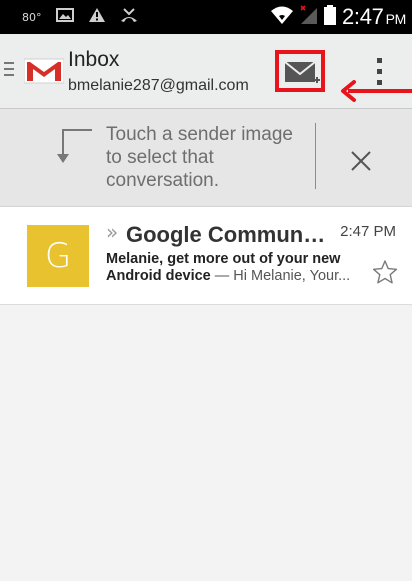  What do you see at coordinates (304, 74) in the screenshot?
I see `compose-icon` at bounding box center [304, 74].